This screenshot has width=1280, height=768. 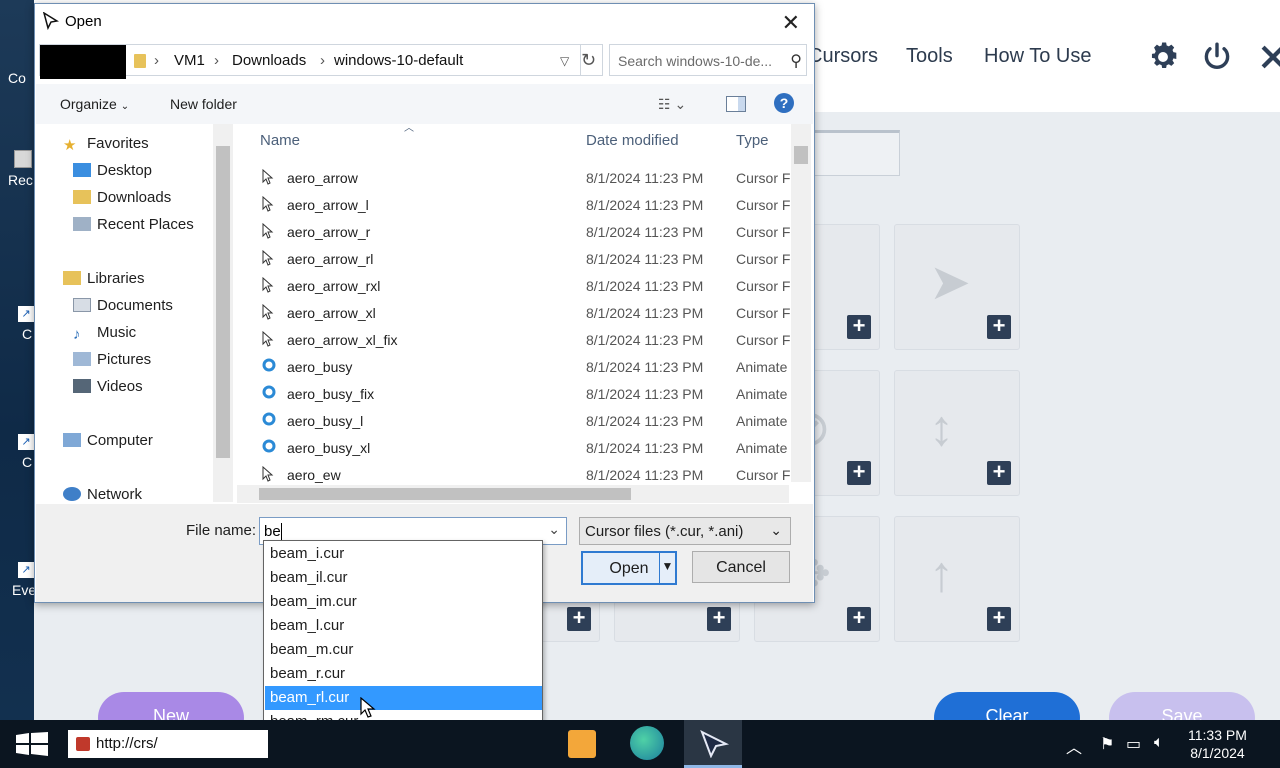 What do you see at coordinates (1107, 744) in the screenshot?
I see `action-center-flag-icon: ⚑` at bounding box center [1107, 744].